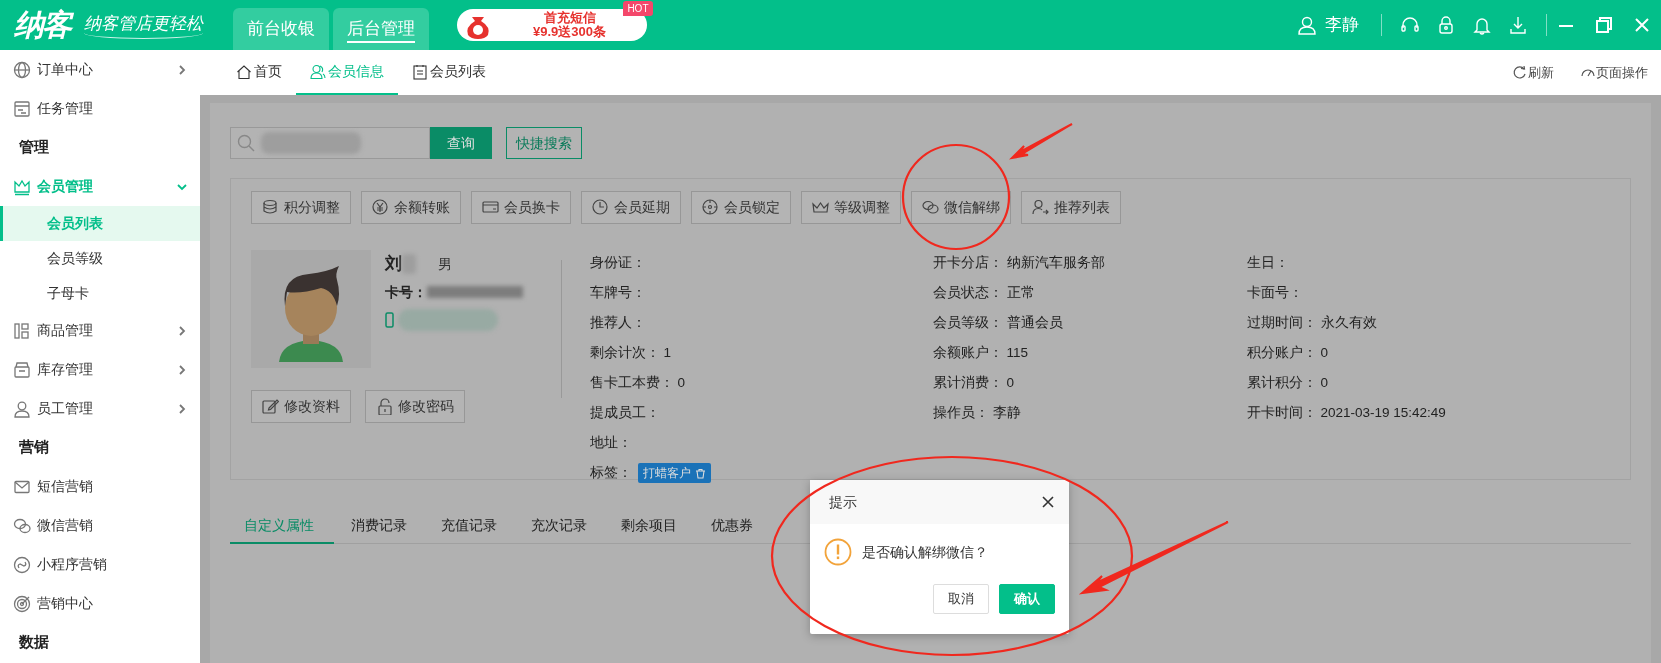  I want to click on crosshair-icon, so click(710, 207).